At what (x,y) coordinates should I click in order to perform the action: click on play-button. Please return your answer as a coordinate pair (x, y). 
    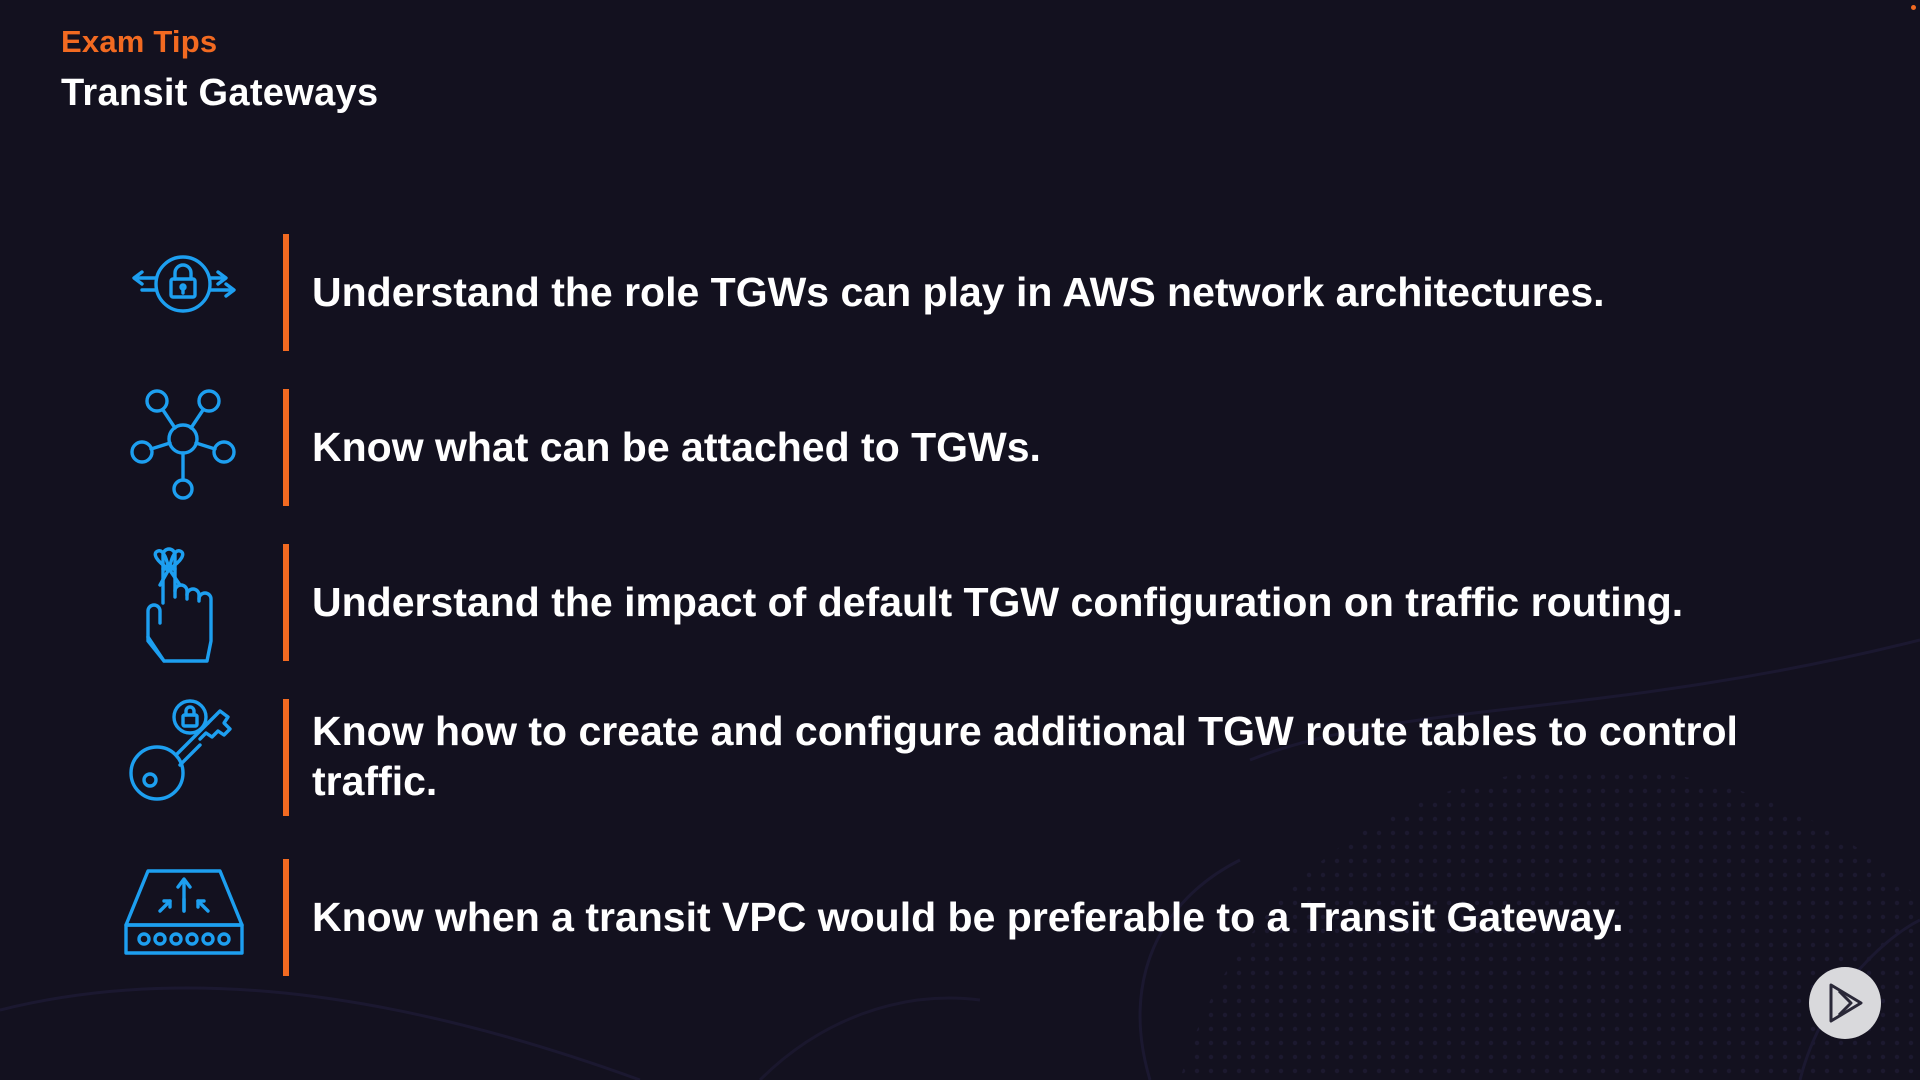
    Looking at the image, I should click on (1845, 1003).